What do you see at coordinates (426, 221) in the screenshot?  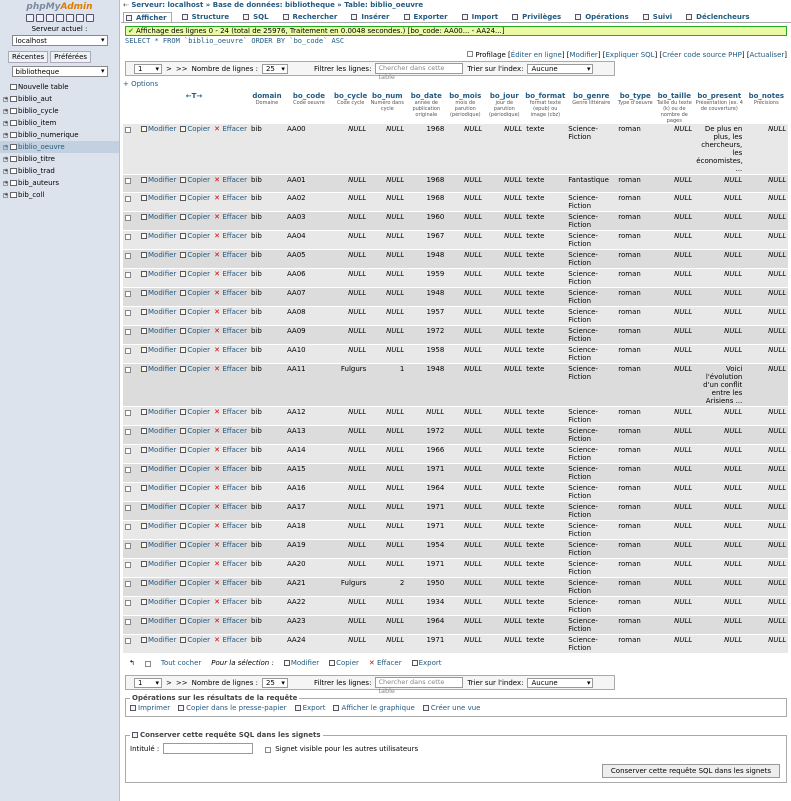 I see `cell-bo_date: 1960` at bounding box center [426, 221].